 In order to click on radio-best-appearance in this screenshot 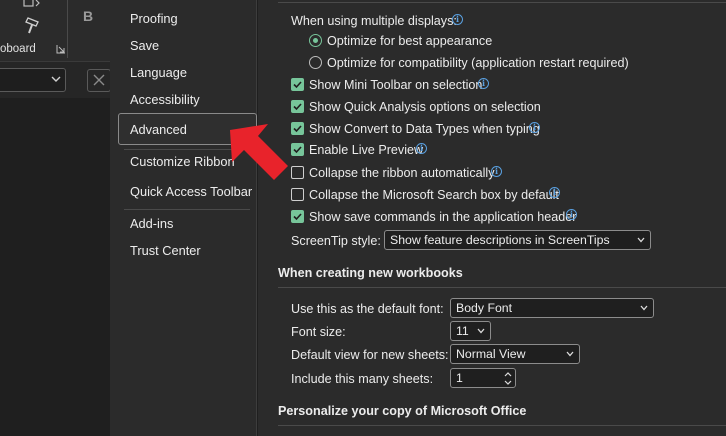, I will do `click(315, 40)`.